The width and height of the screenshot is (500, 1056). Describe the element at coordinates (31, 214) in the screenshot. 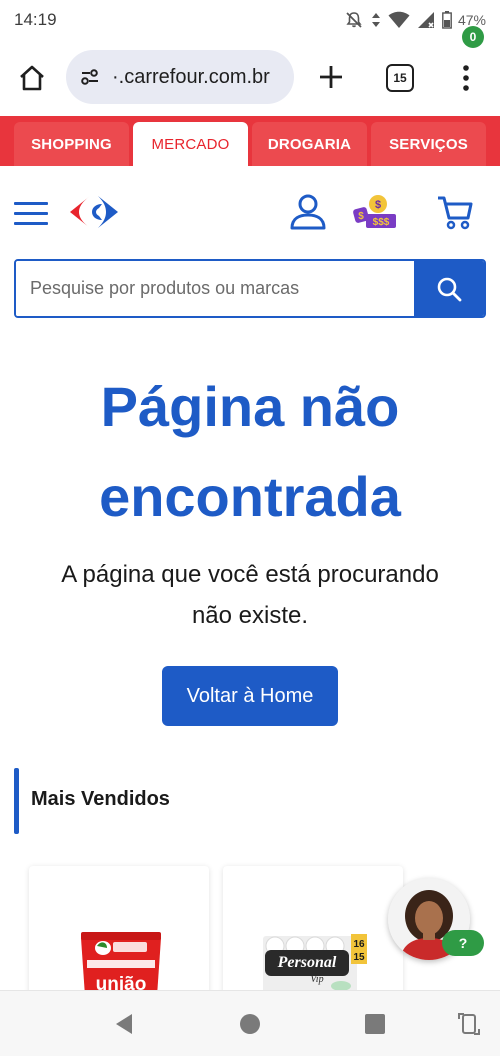

I see `hamburger-menu-icon` at that location.